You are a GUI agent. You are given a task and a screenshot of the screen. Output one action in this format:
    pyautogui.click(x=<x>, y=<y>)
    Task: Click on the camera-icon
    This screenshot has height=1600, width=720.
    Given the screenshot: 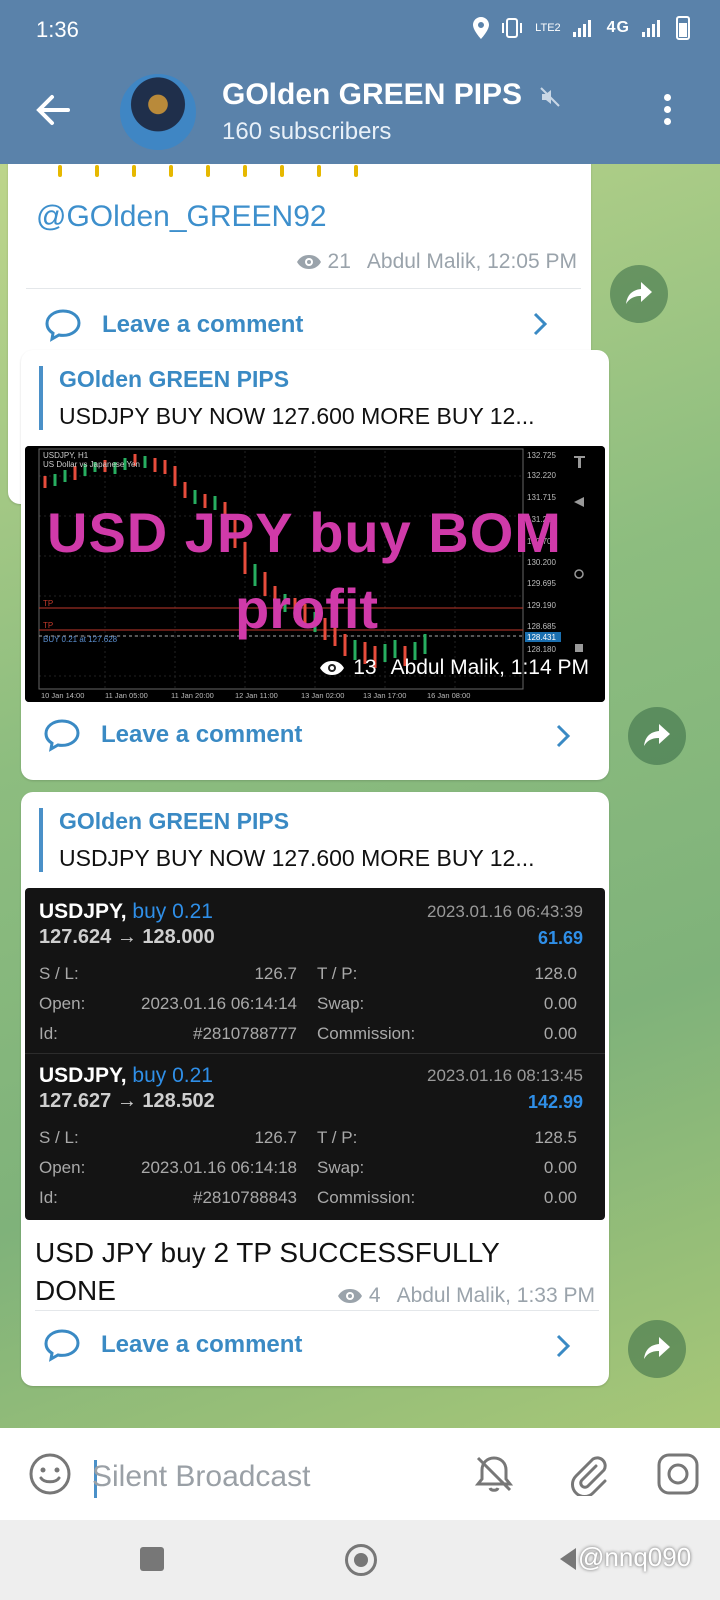 What is the action you would take?
    pyautogui.click(x=678, y=1474)
    